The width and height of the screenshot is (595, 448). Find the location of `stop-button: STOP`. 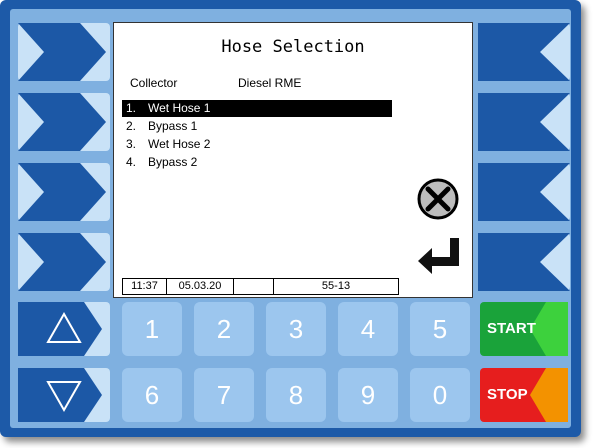

stop-button: STOP is located at coordinates (524, 395).